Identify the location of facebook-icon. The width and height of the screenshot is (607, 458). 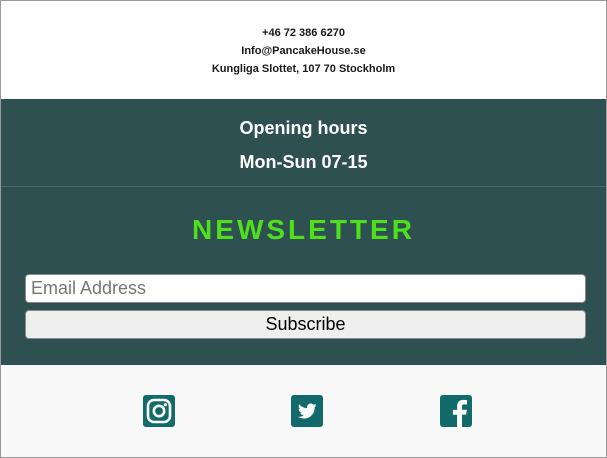
(456, 411).